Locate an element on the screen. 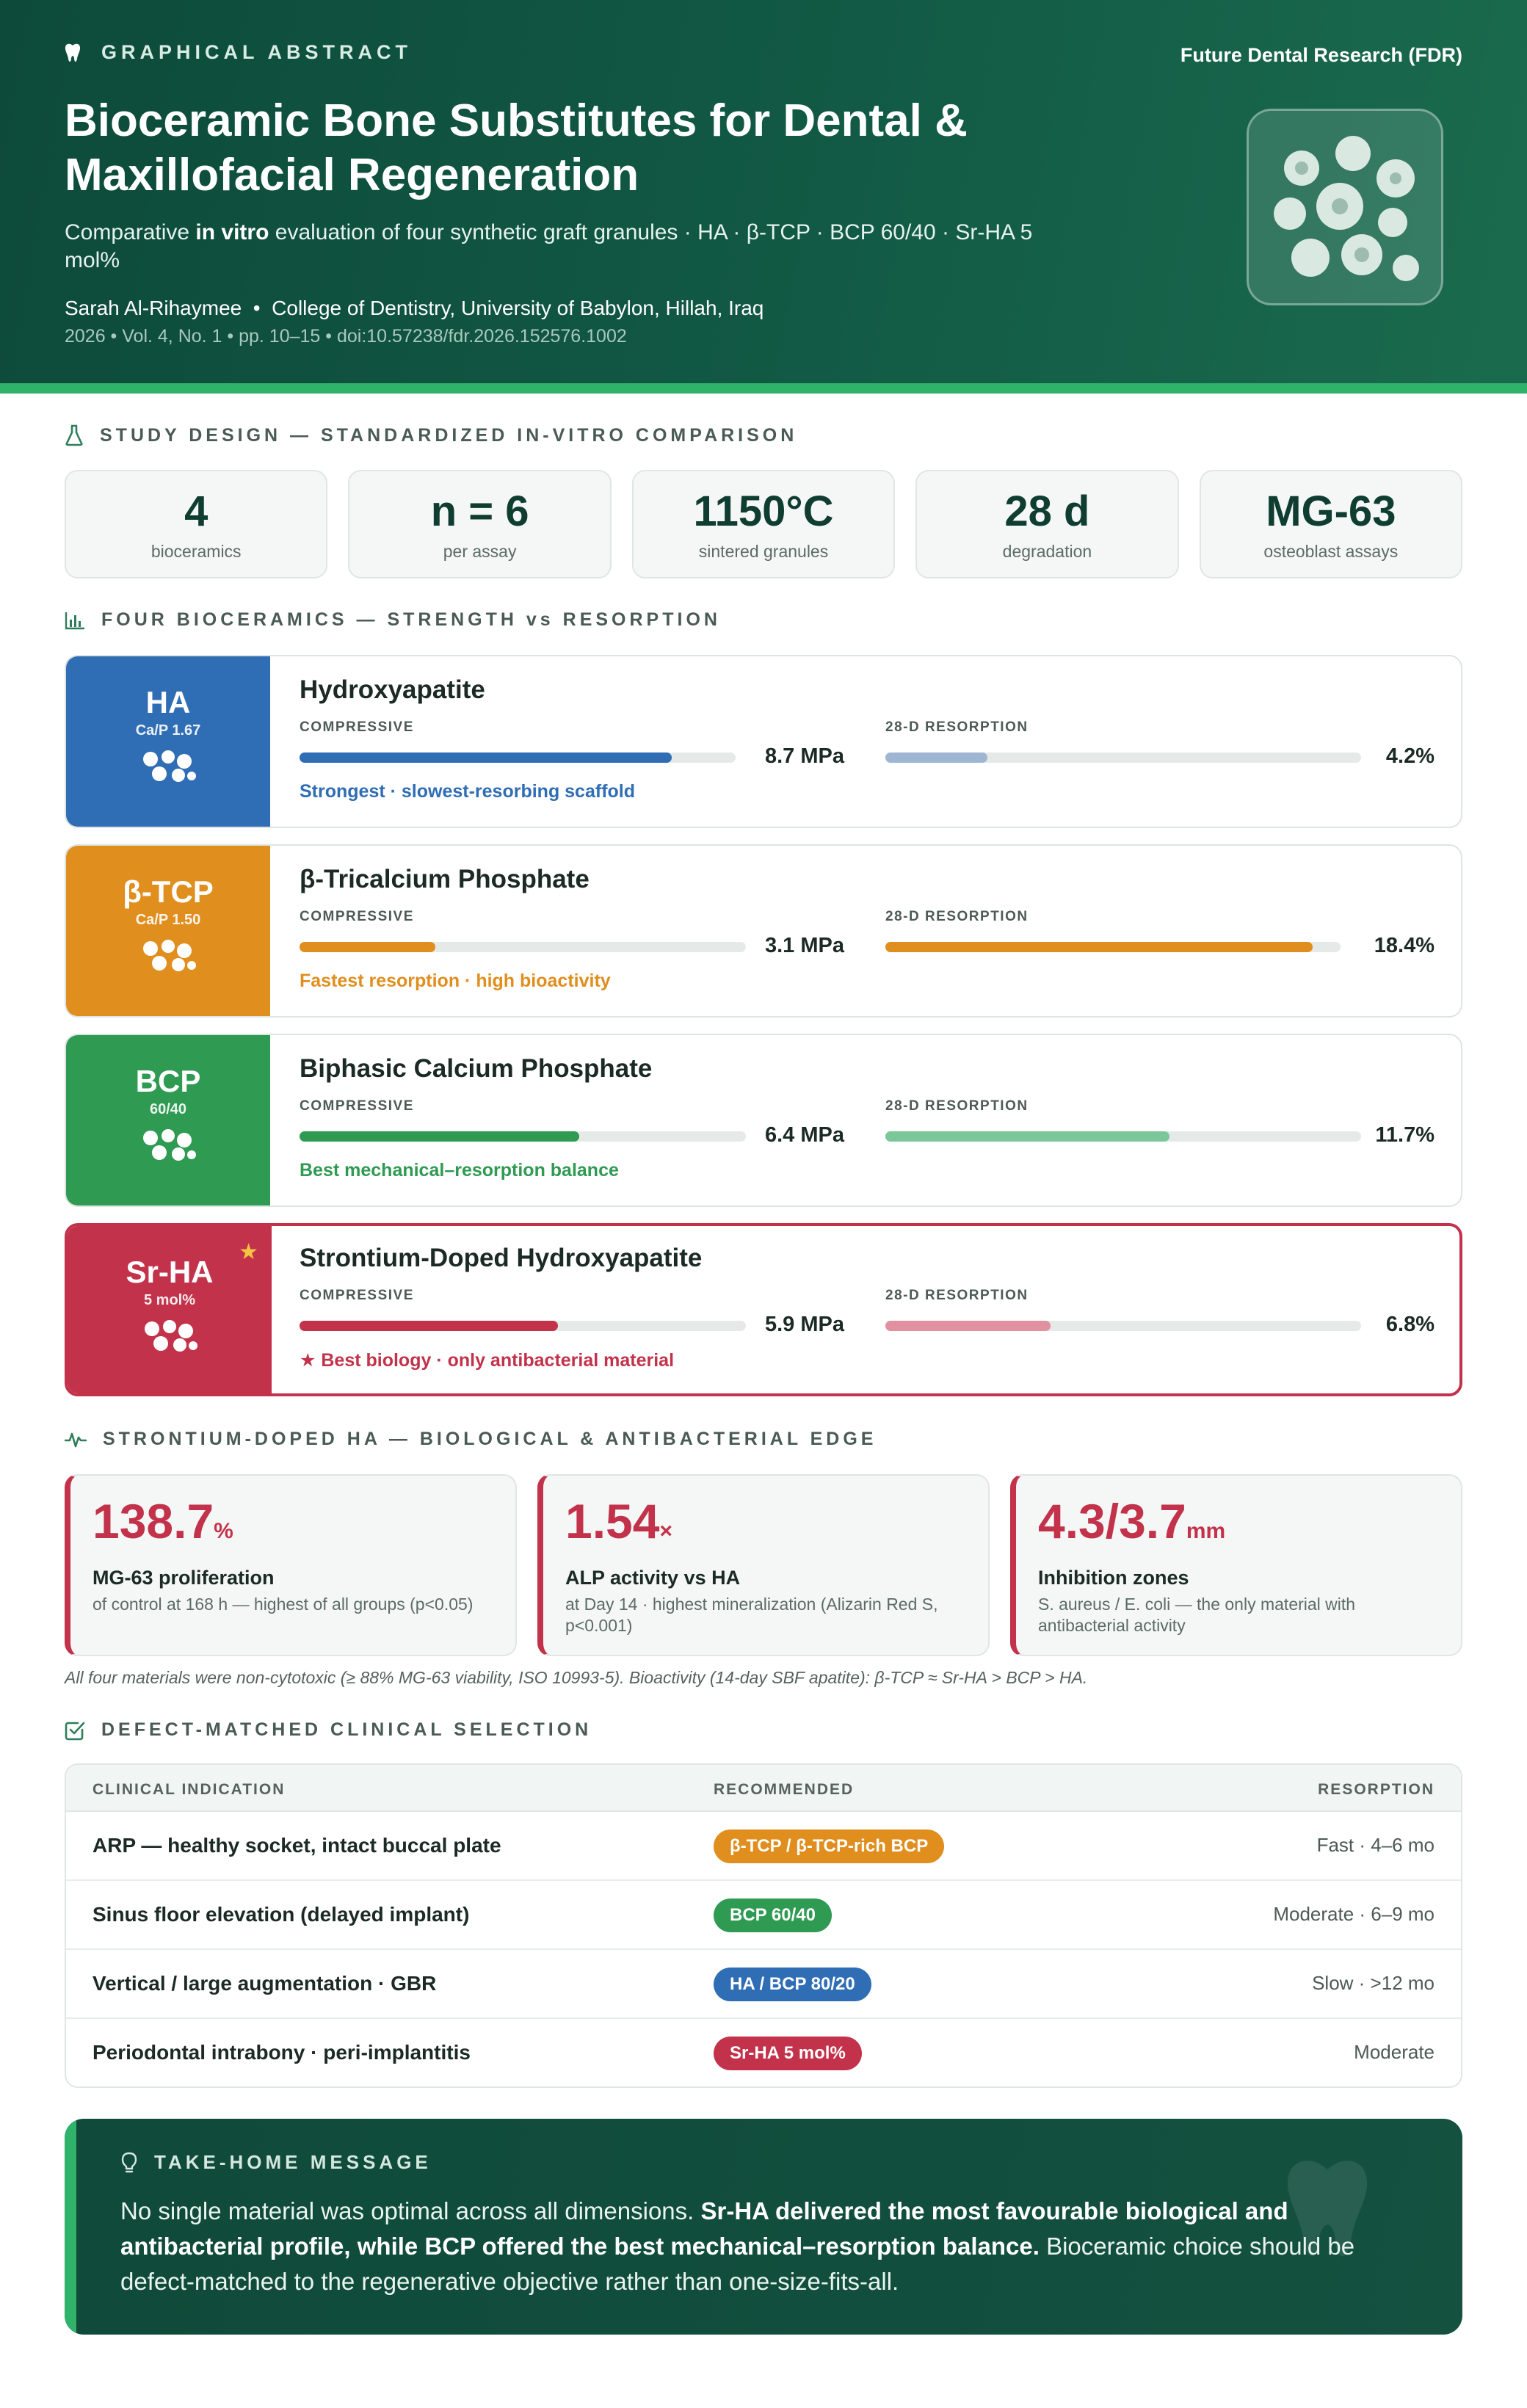 The image size is (1527, 2408). column-header-recommended: RECOMMENDED is located at coordinates (784, 1789).